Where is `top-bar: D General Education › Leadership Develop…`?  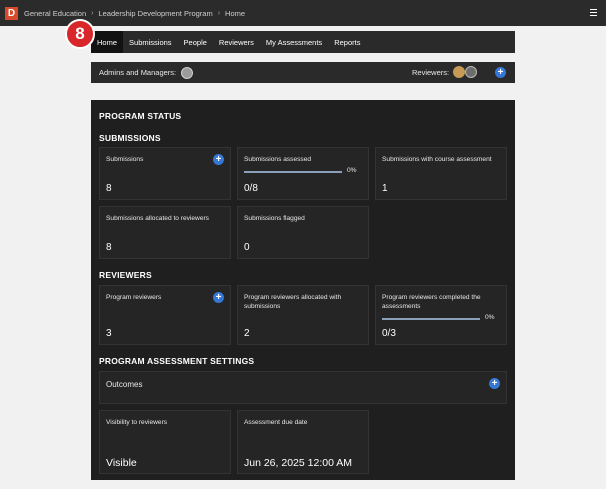
top-bar: D General Education › Leadership Develop… is located at coordinates (303, 13).